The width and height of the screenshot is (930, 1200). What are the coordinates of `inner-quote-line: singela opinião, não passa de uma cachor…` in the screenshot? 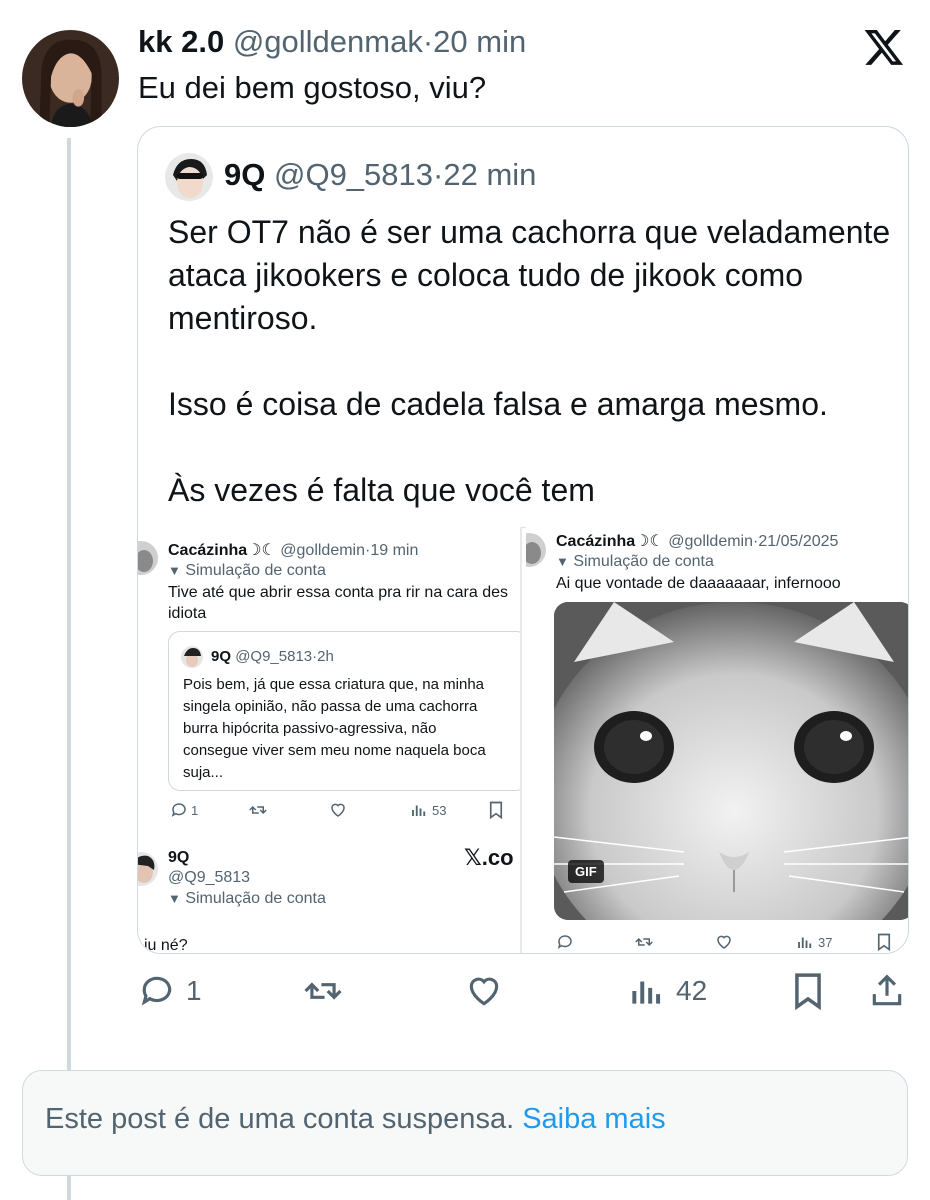 It's located at (330, 706).